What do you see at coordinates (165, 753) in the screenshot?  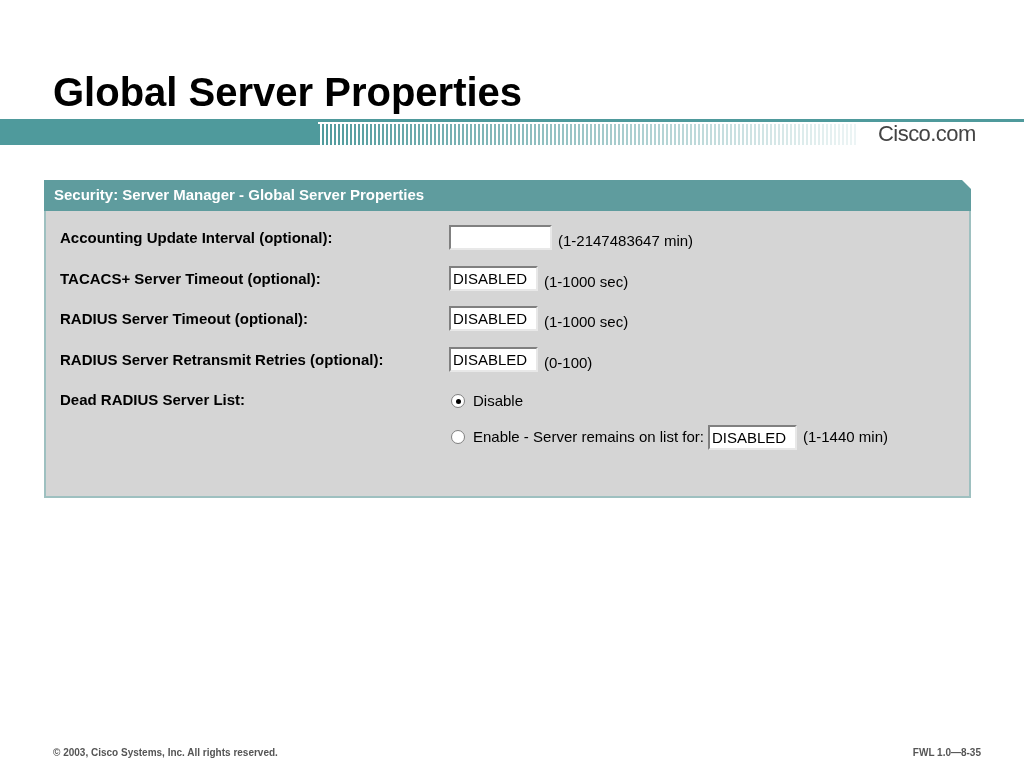 I see `copyright-text: © 2003, Cisco Systems, Inc. All rights reserved.` at bounding box center [165, 753].